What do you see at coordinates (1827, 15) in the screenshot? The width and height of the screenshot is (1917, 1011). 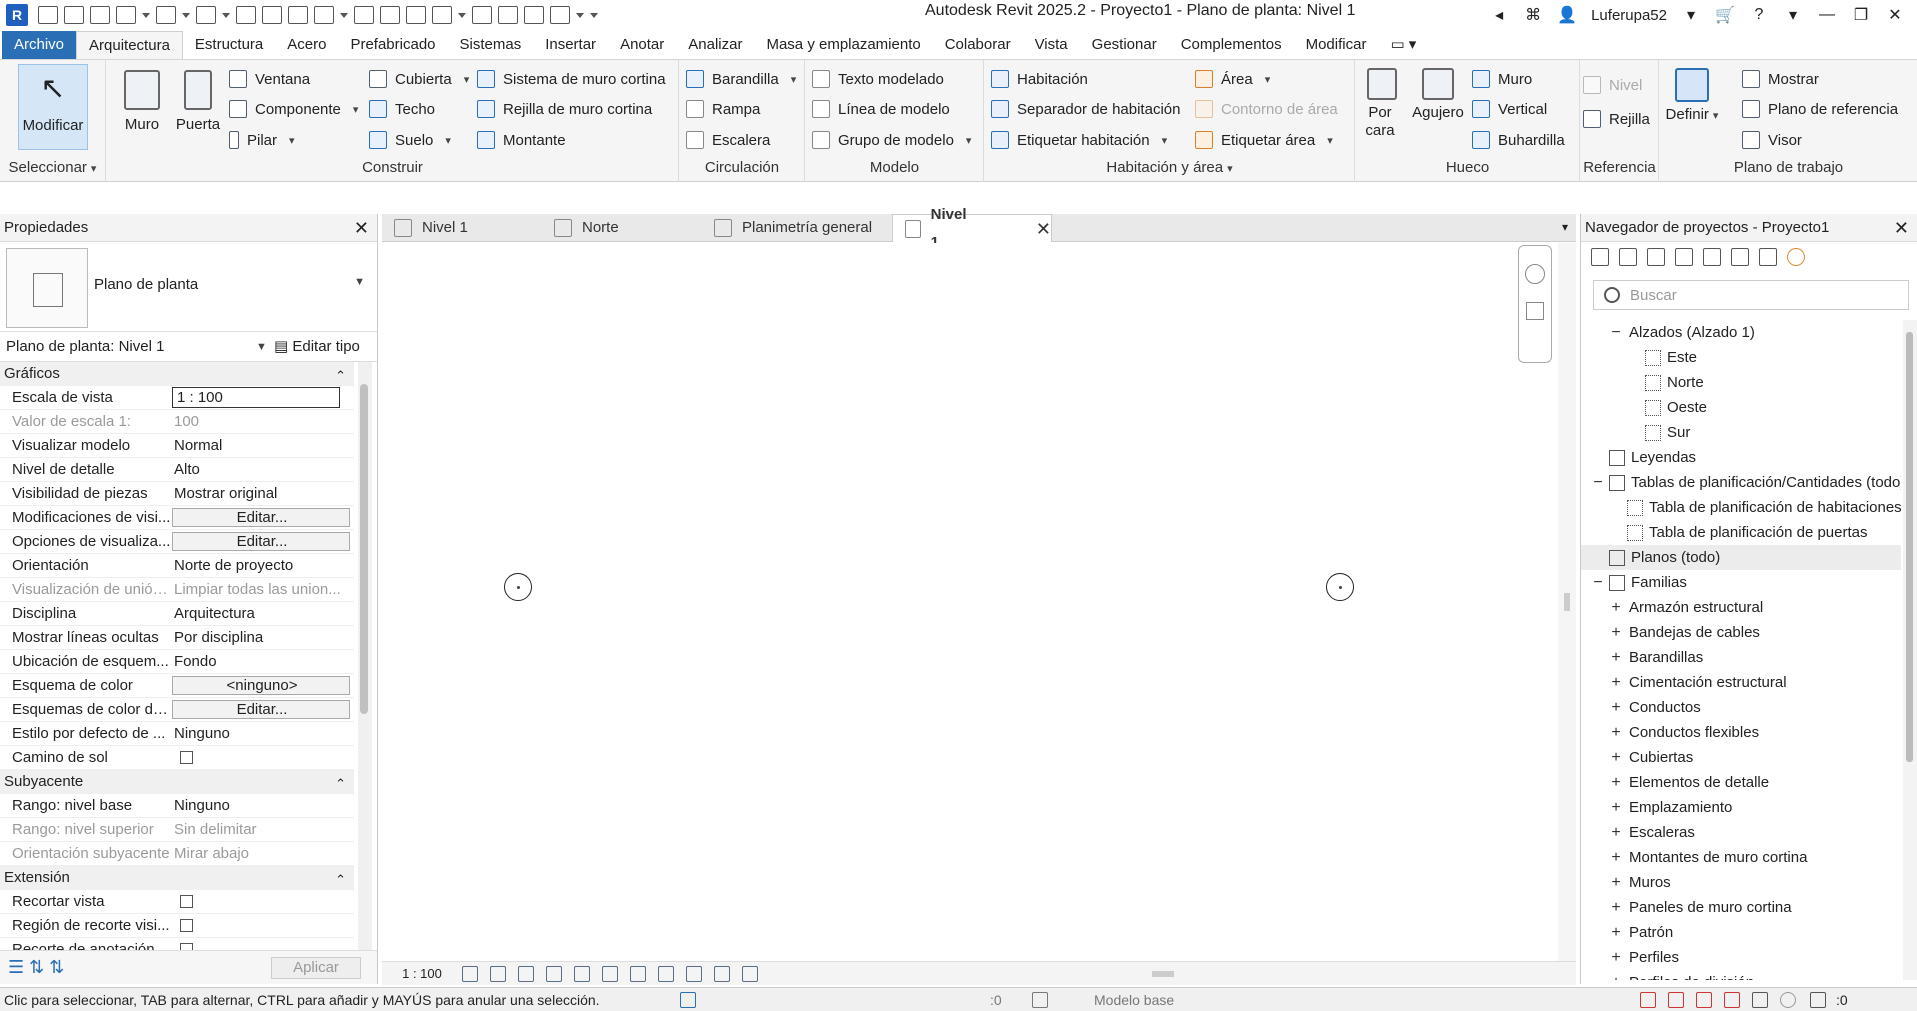 I see `minimize-icon: —` at bounding box center [1827, 15].